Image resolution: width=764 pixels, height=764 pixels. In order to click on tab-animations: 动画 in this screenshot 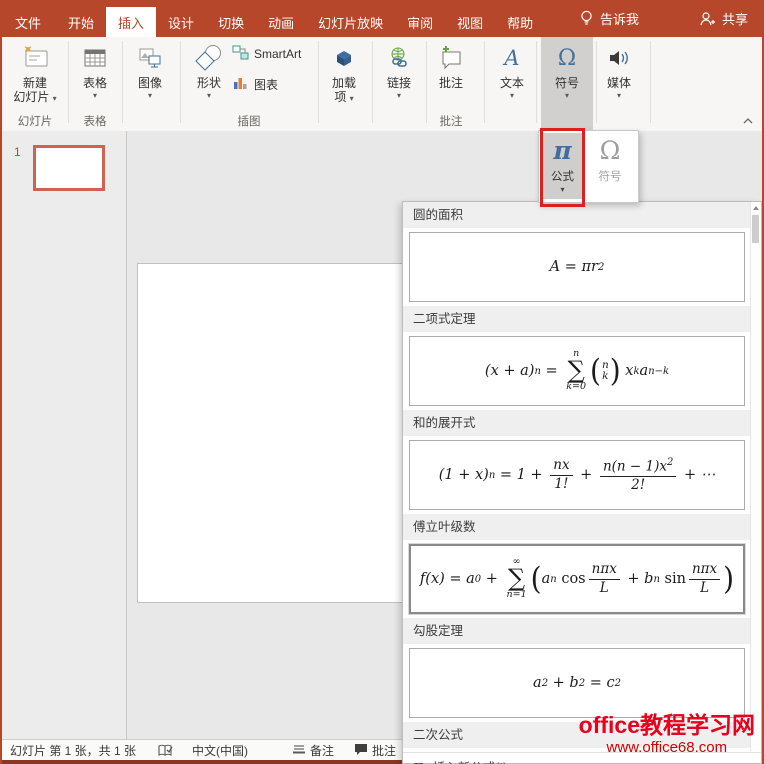, I will do `click(281, 22)`.